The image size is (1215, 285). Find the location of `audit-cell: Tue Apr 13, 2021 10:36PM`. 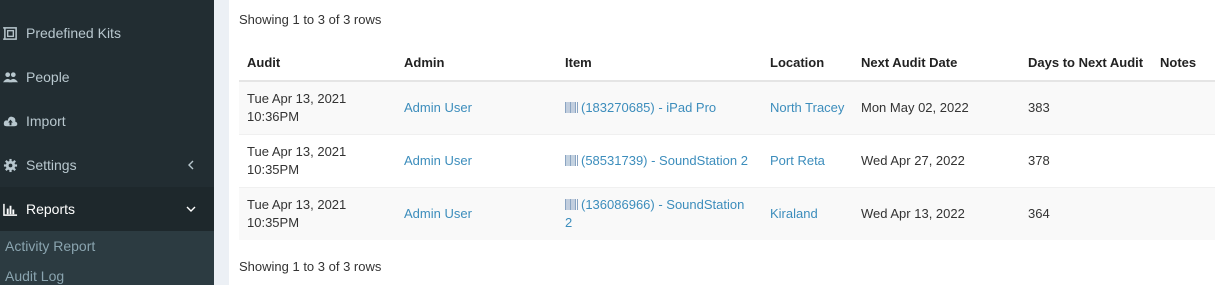

audit-cell: Tue Apr 13, 2021 10:36PM is located at coordinates (317, 107).